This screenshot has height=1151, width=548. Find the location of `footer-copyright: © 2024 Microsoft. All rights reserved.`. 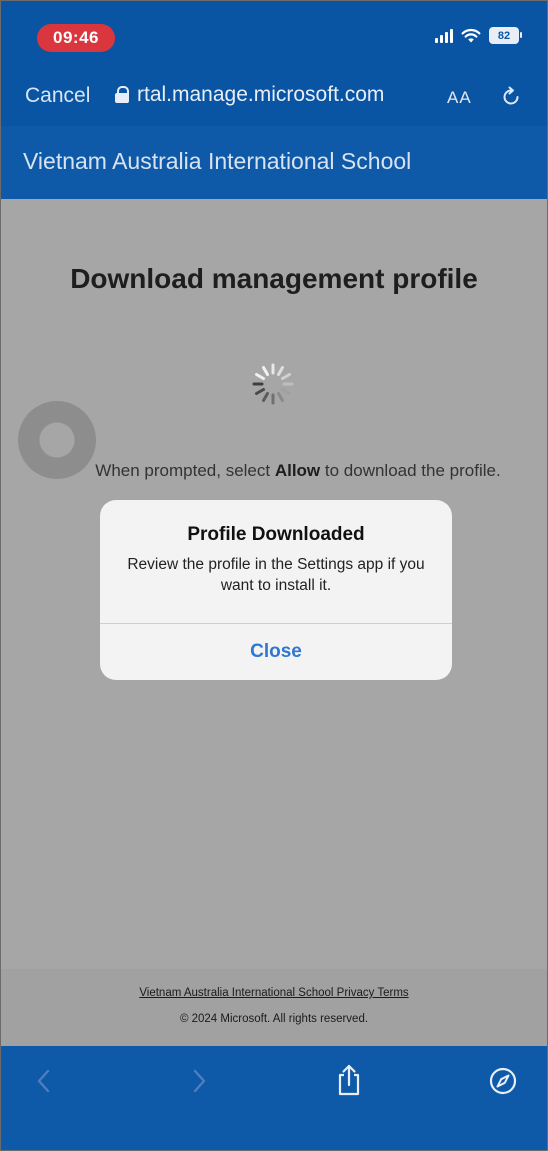

footer-copyright: © 2024 Microsoft. All rights reserved. is located at coordinates (274, 1019).